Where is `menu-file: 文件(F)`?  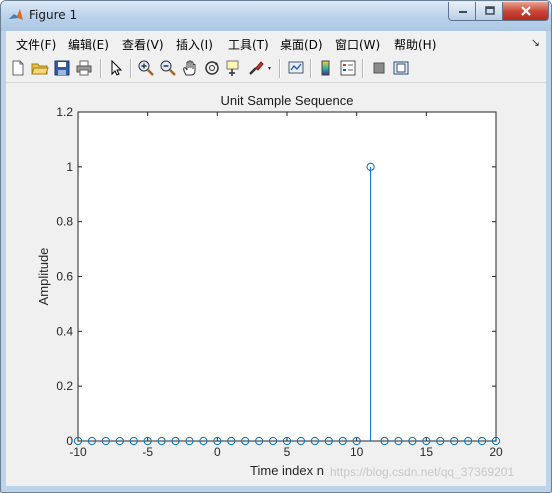
menu-file: 文件(F) is located at coordinates (36, 44).